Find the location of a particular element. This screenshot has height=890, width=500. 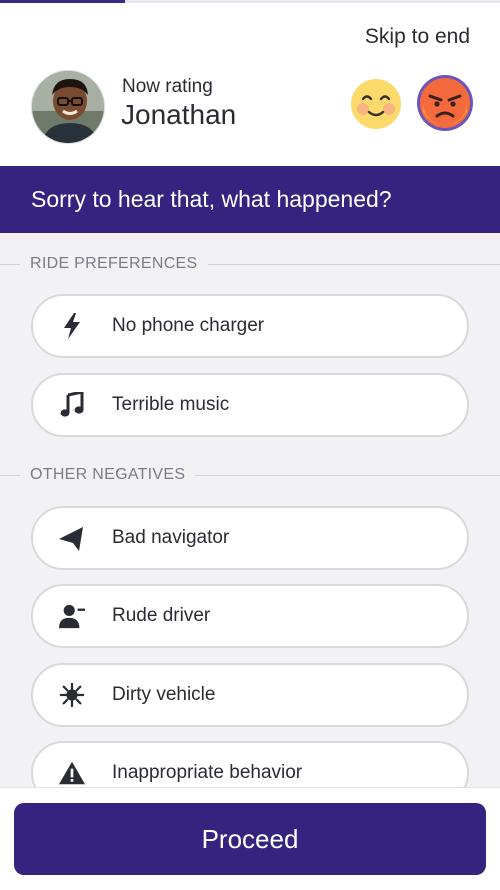

angry-face-icon is located at coordinates (445, 103).